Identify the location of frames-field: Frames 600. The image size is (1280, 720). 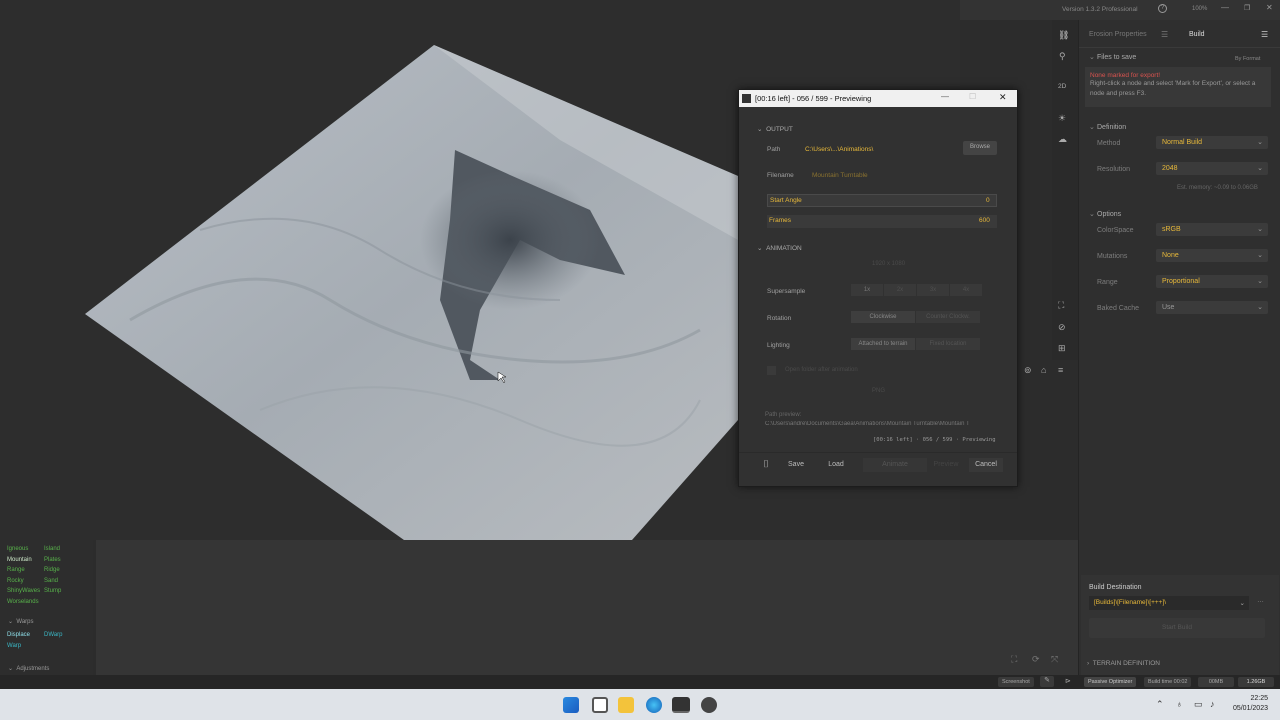
(882, 221).